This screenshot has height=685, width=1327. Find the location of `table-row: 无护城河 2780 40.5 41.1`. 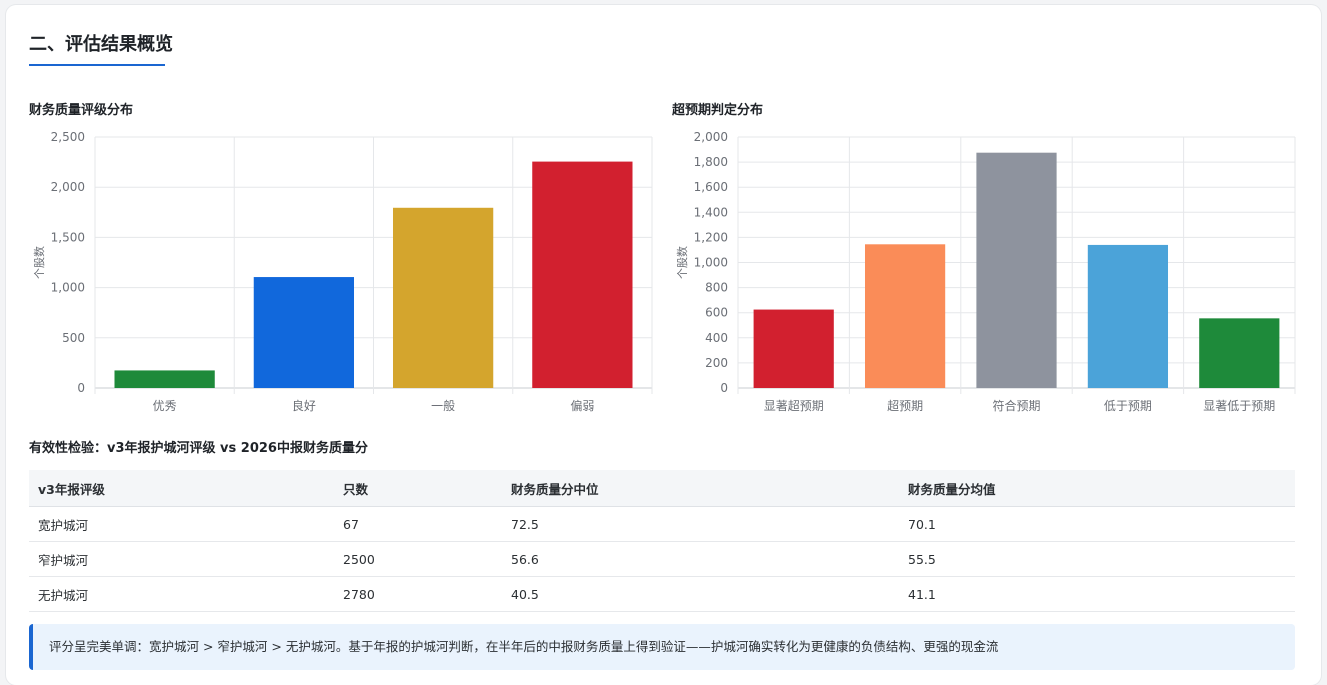

table-row: 无护城河 2780 40.5 41.1 is located at coordinates (662, 594).